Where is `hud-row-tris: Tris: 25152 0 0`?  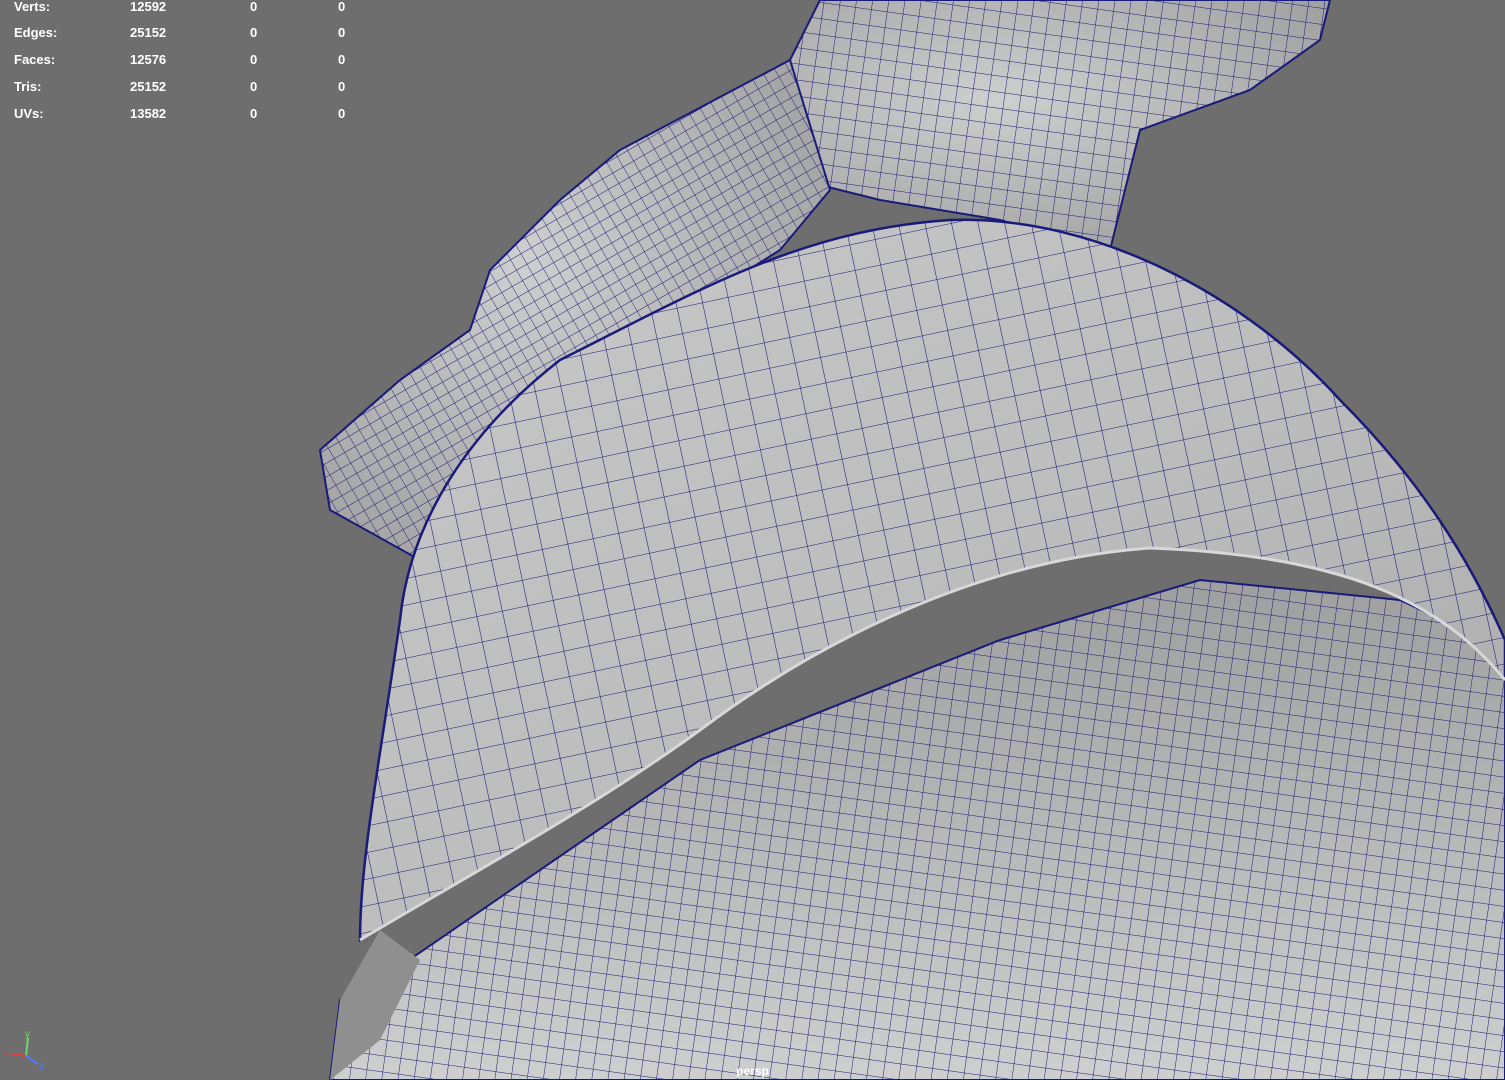 hud-row-tris: Tris: 25152 0 0 is located at coordinates (180, 88).